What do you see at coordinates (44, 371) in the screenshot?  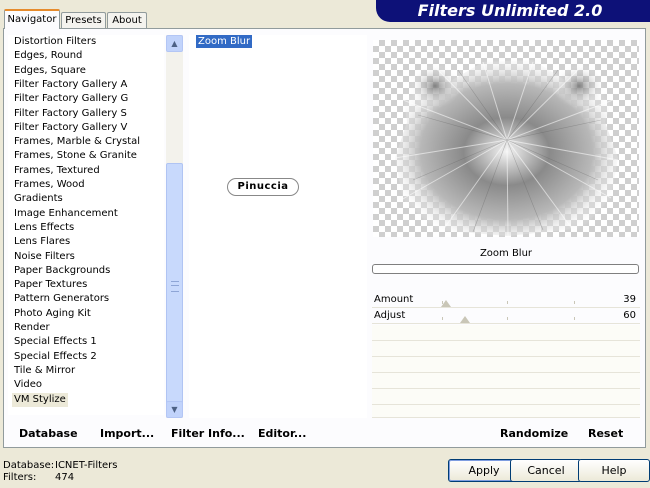 I see `category-item: Tile & Mirror` at bounding box center [44, 371].